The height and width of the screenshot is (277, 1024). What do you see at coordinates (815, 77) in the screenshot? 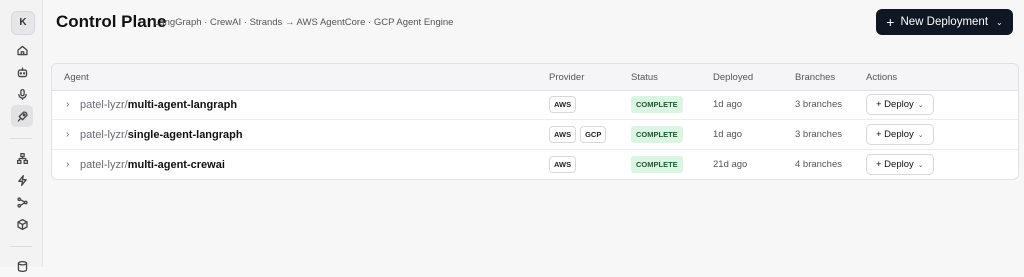
I see `column-header-branches: Branches` at bounding box center [815, 77].